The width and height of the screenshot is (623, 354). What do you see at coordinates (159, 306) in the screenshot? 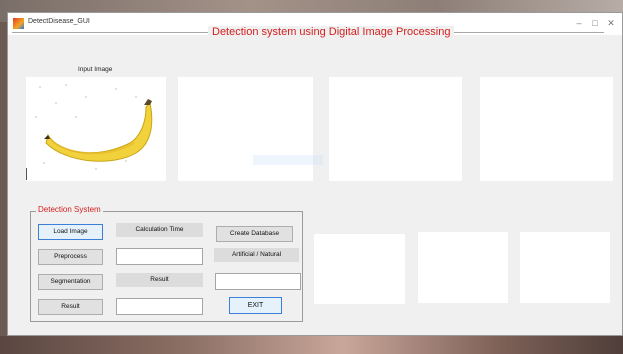
I see `result-field` at bounding box center [159, 306].